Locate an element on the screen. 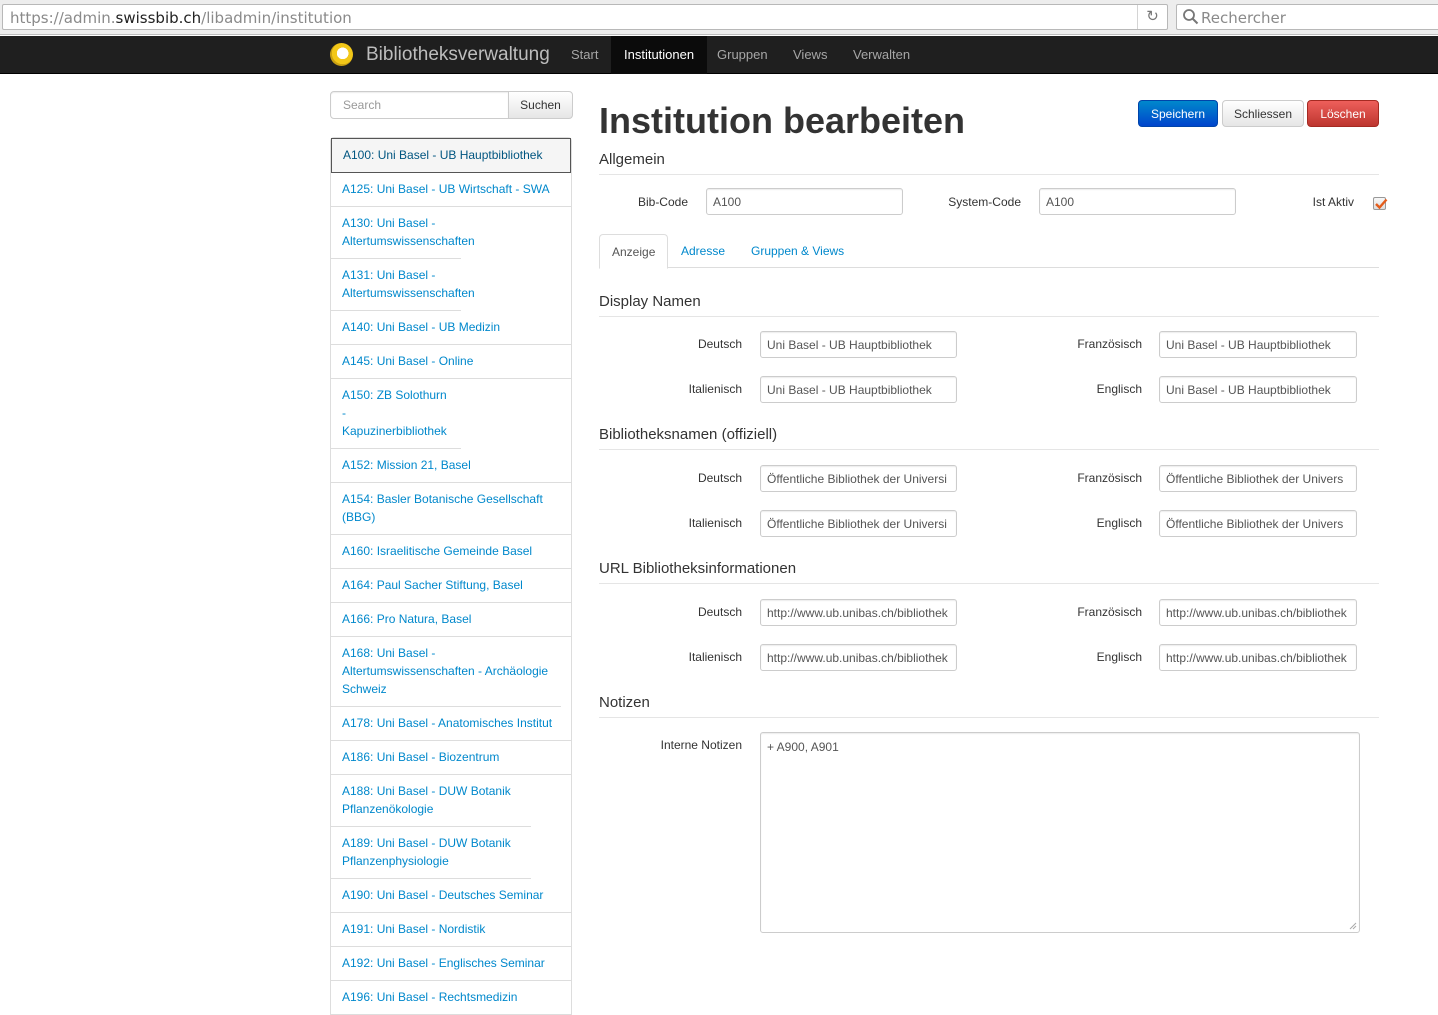 The width and height of the screenshot is (1438, 1015). bibcode-label: Bib-Code is located at coordinates (662, 202).